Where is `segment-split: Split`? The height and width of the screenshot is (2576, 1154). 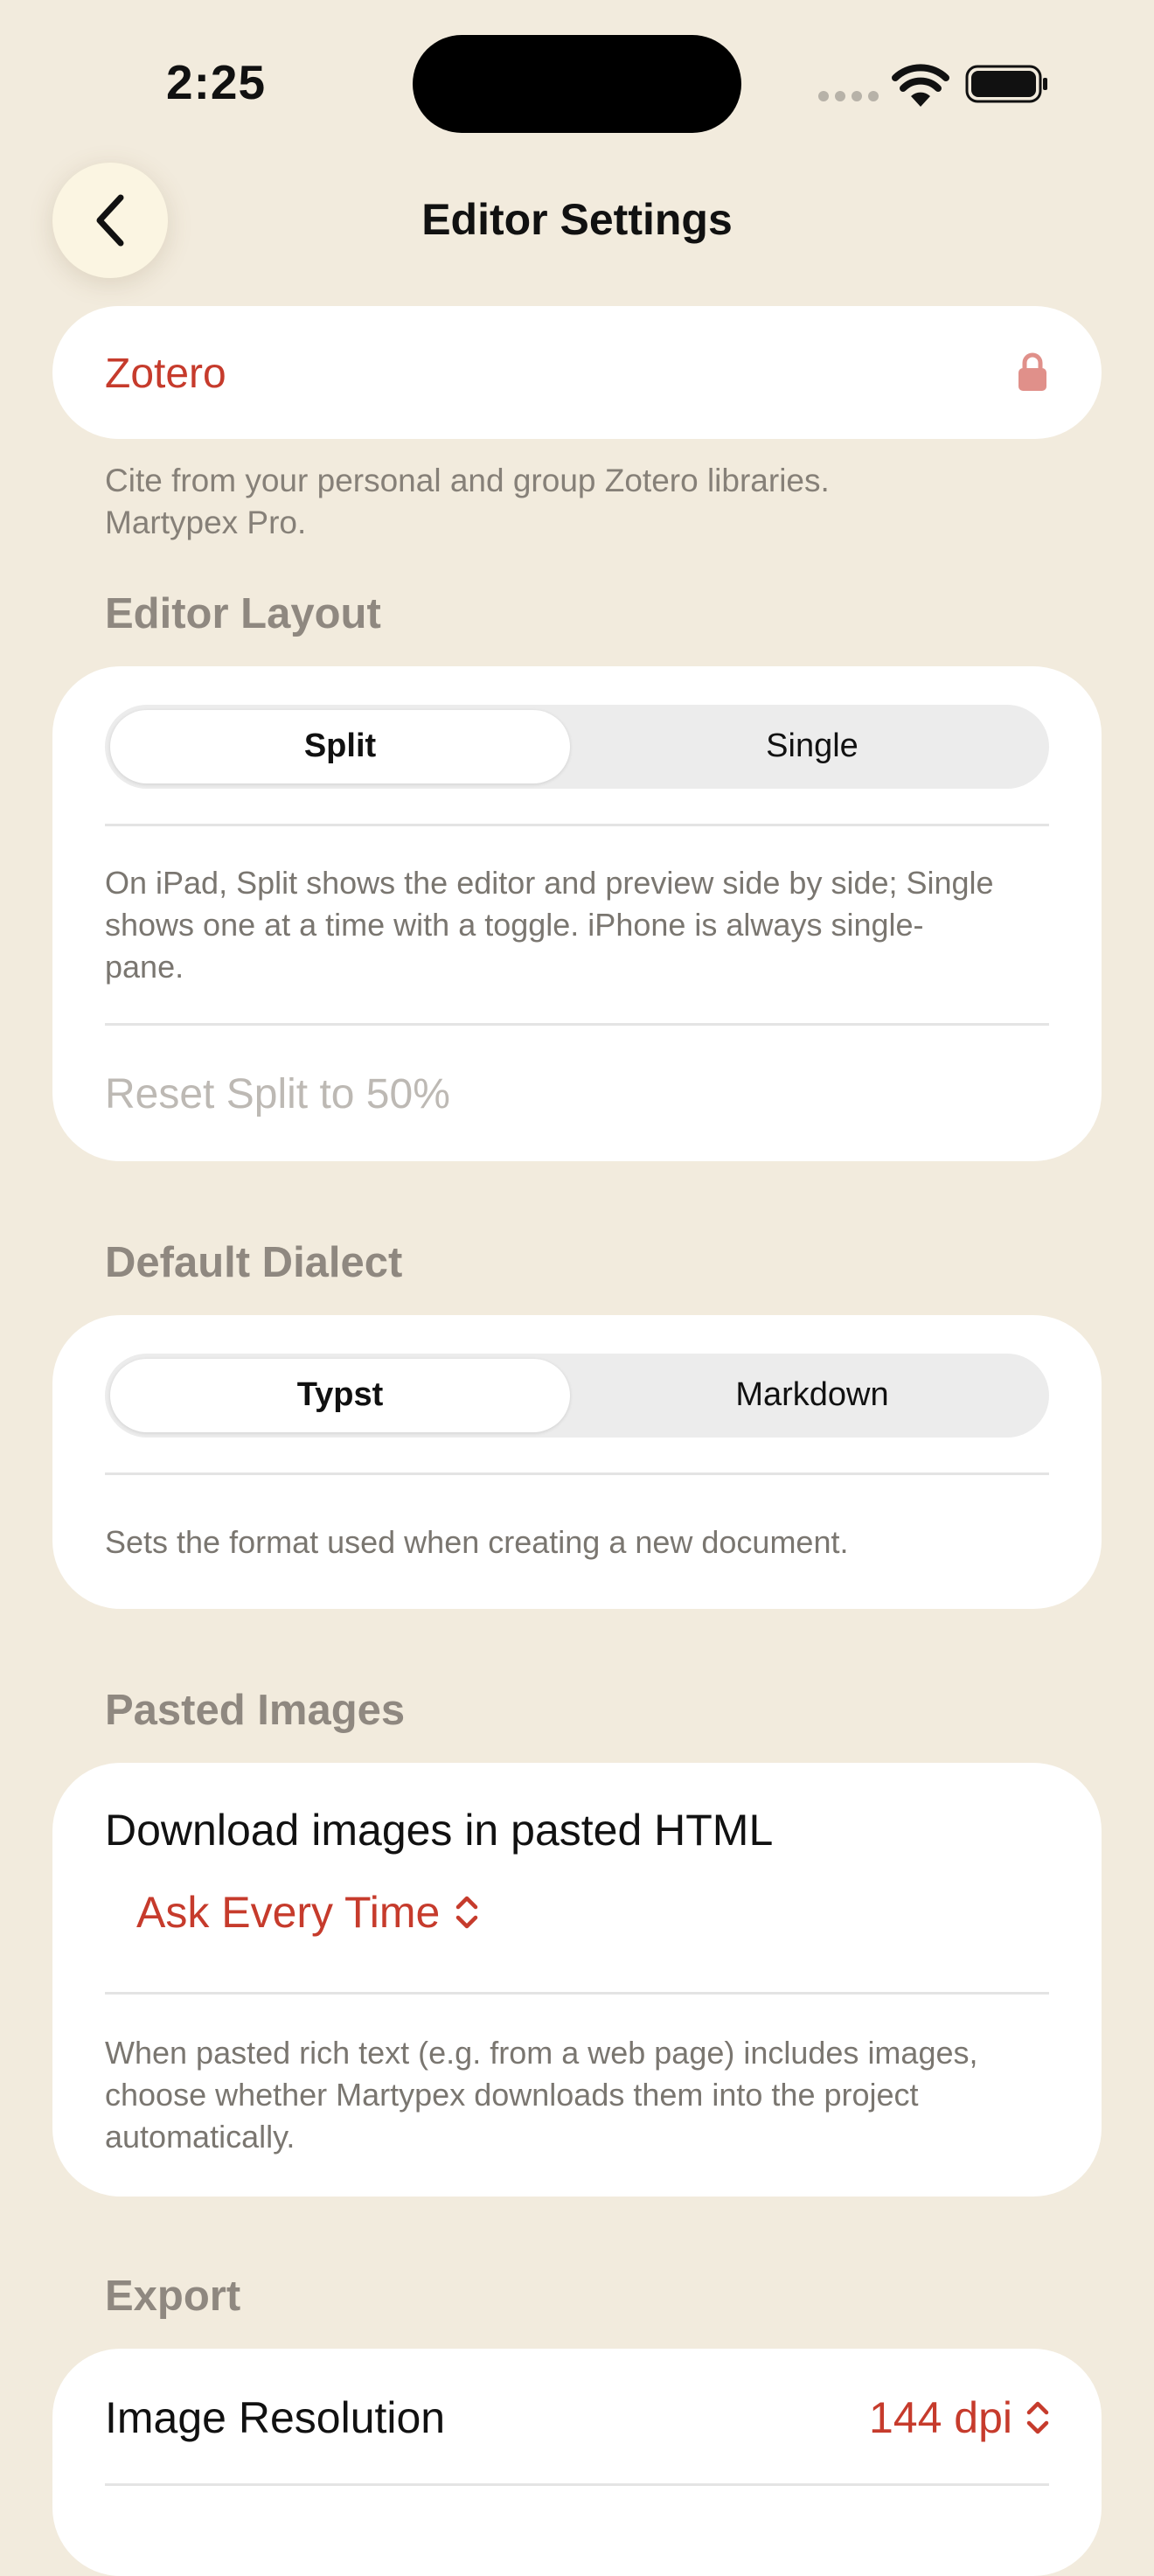
segment-split: Split is located at coordinates (340, 746).